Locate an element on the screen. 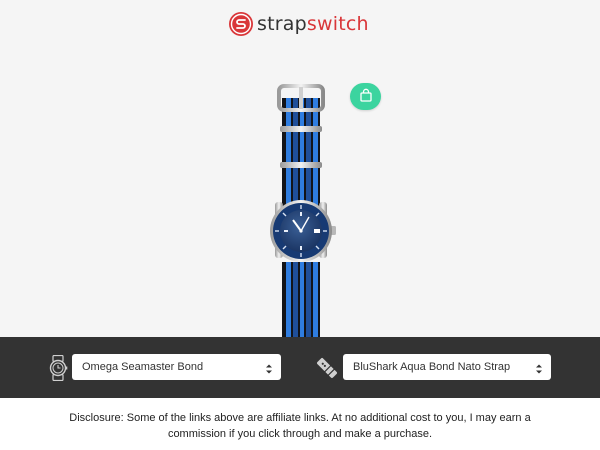  strapswitch-logo-icon is located at coordinates (241, 24).